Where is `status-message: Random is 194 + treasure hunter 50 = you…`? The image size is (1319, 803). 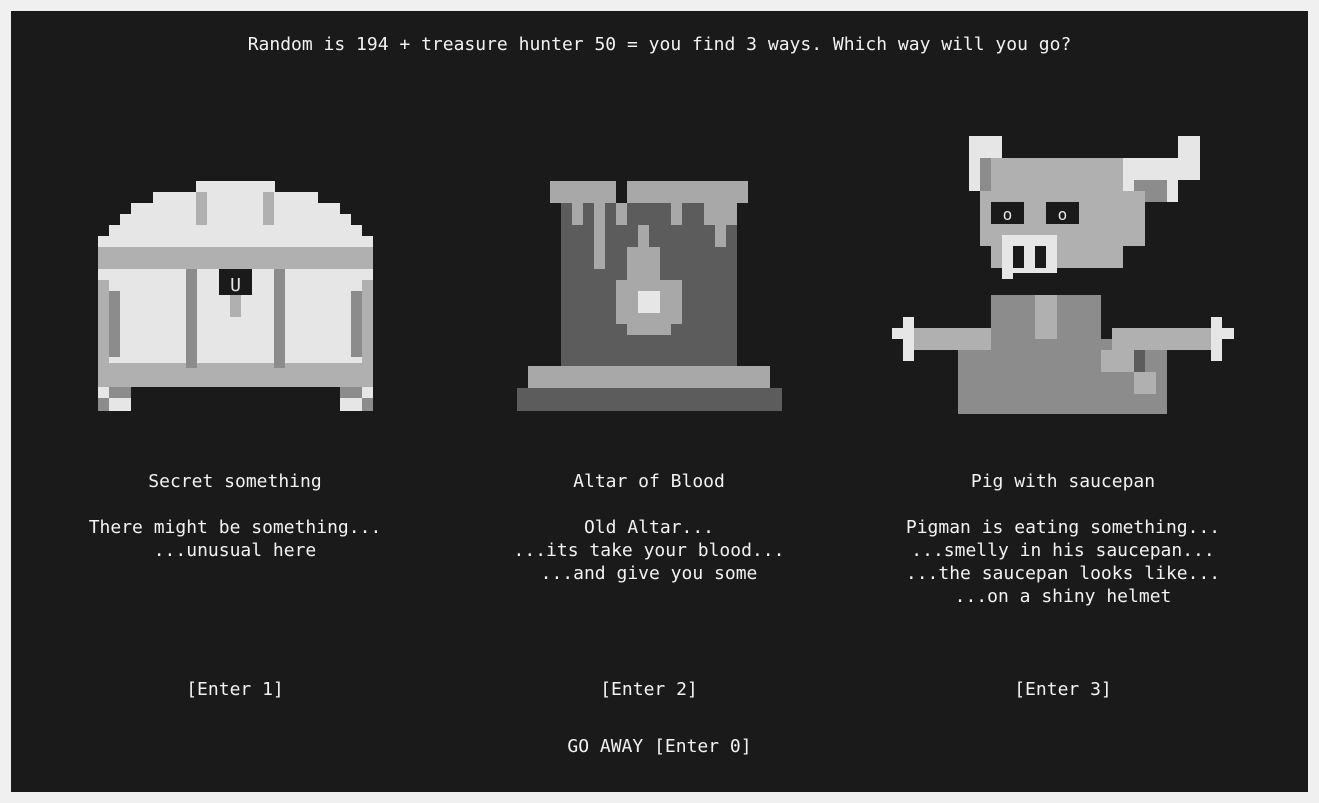 status-message: Random is 194 + treasure hunter 50 = you… is located at coordinates (659, 44).